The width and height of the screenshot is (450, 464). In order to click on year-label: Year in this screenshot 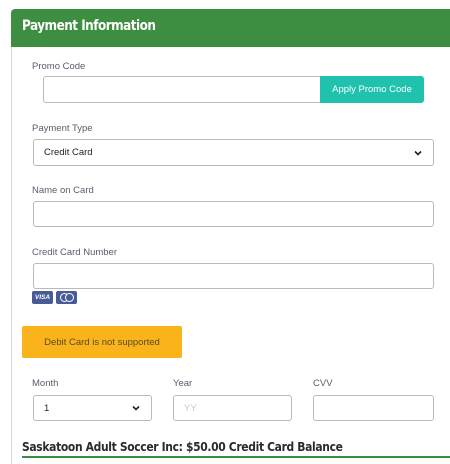, I will do `click(183, 383)`.